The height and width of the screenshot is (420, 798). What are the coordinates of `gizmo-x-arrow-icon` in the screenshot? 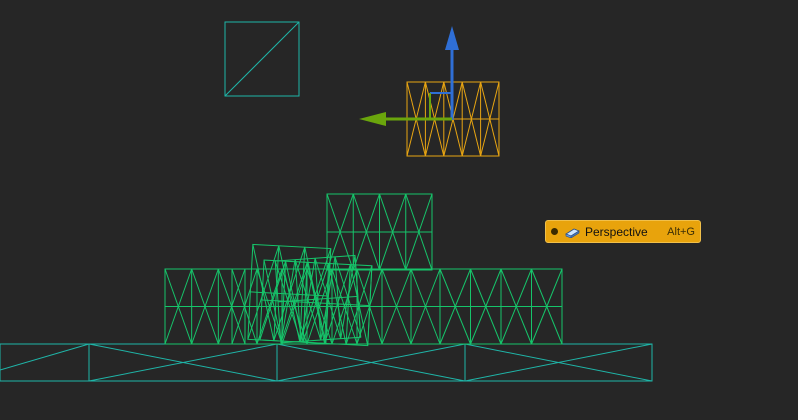 It's located at (372, 119).